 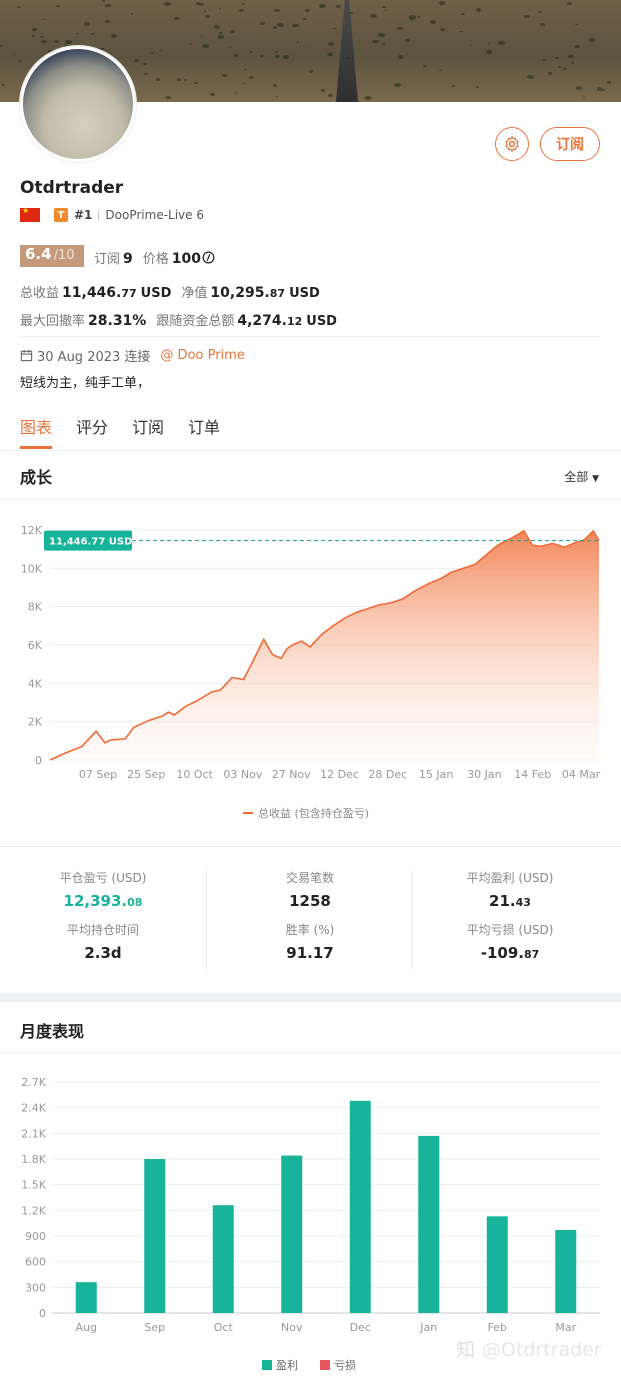 I want to click on range-dropdown: 全部 ▼, so click(x=581, y=476).